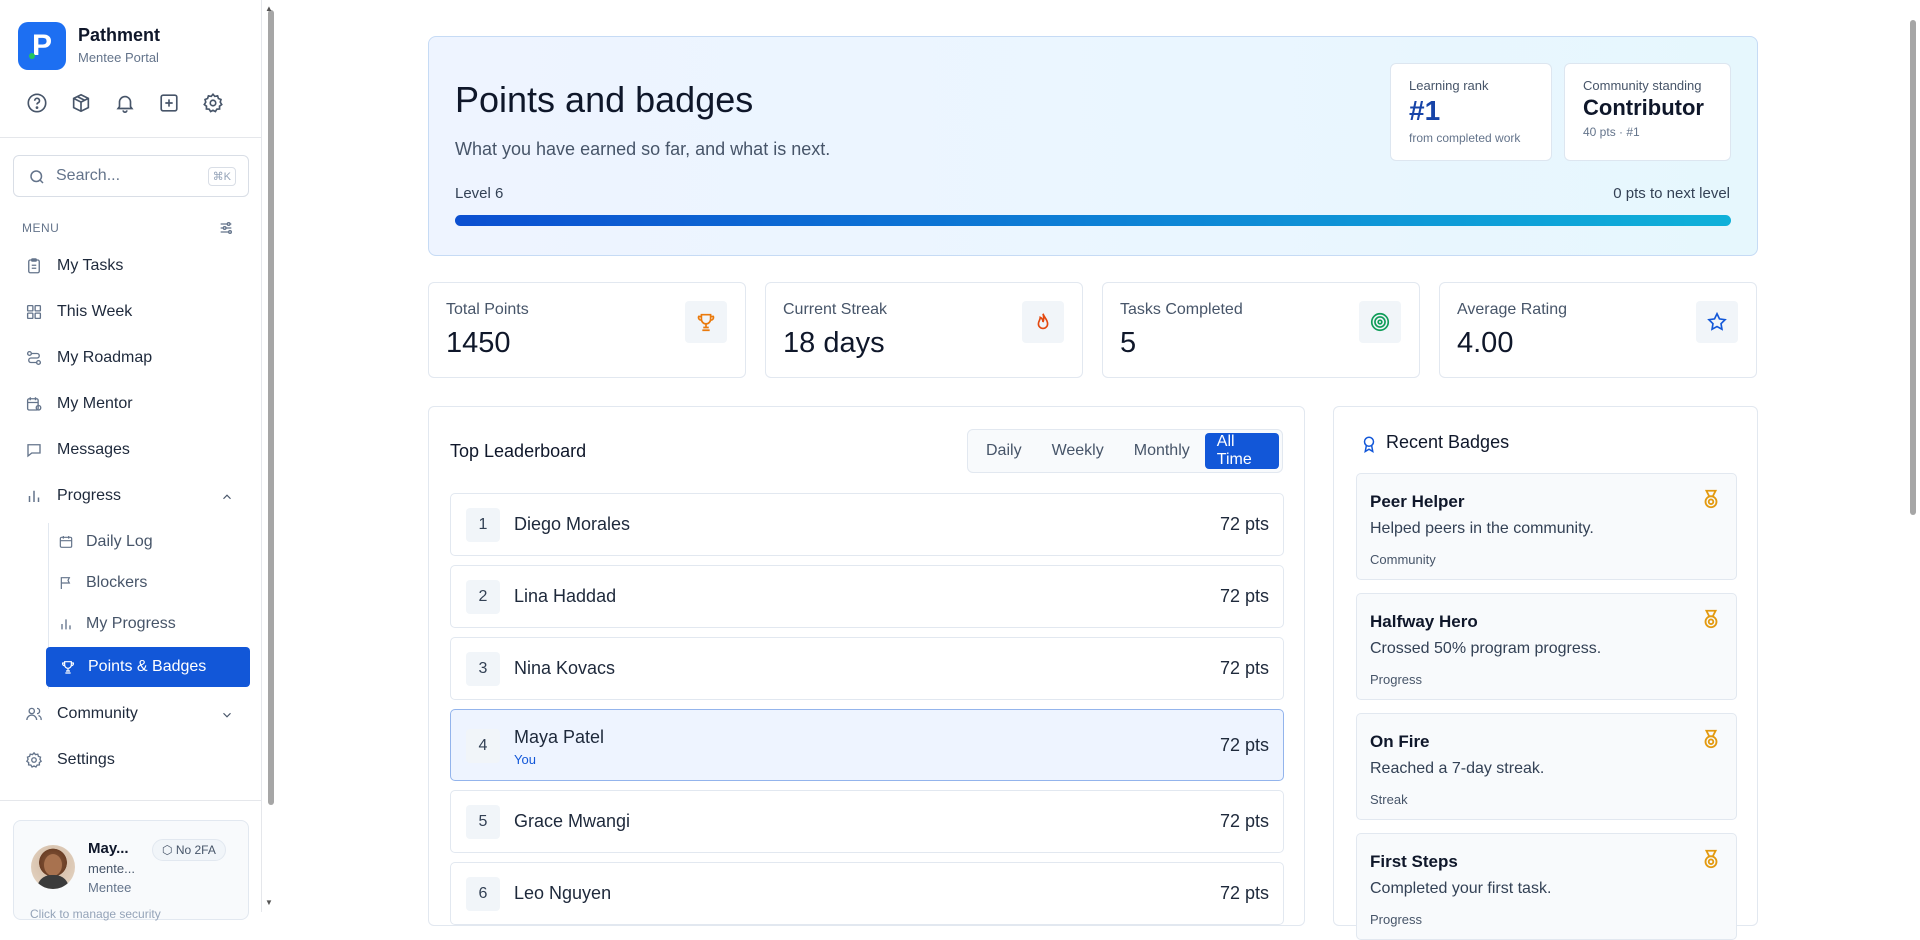 This screenshot has height=940, width=1920. What do you see at coordinates (271, 407) in the screenshot?
I see `sidebar-scrollbar-thumb` at bounding box center [271, 407].